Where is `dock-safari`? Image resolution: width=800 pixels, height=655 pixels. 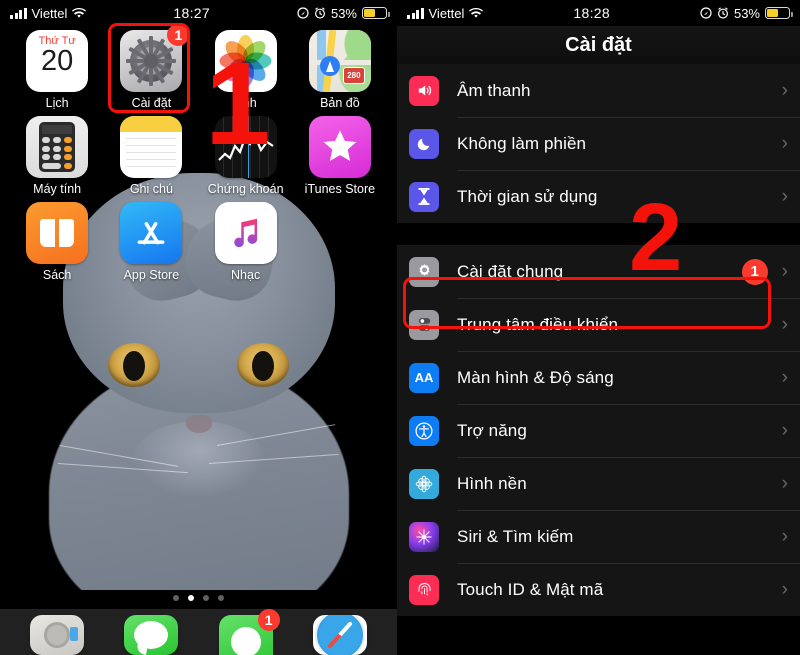
dock-safari is located at coordinates (340, 632).